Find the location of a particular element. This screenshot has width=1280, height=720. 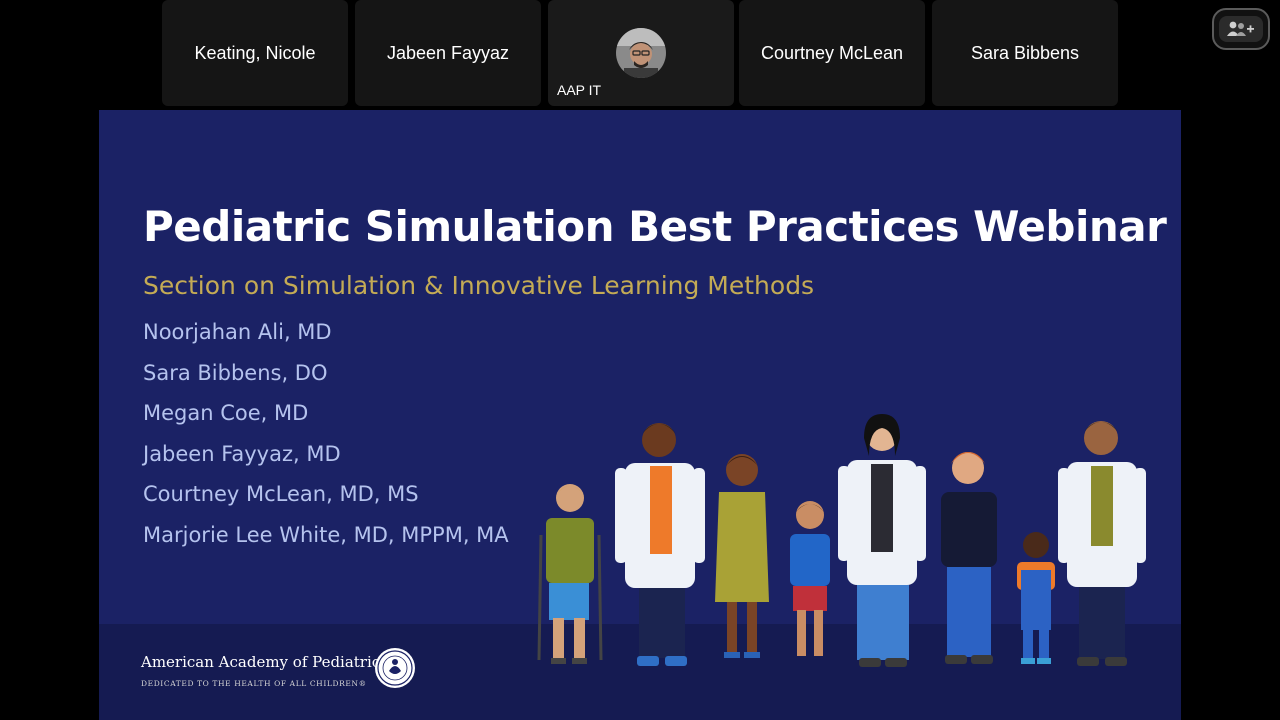

participant-name: Jabeen Fayyaz is located at coordinates (448, 52).